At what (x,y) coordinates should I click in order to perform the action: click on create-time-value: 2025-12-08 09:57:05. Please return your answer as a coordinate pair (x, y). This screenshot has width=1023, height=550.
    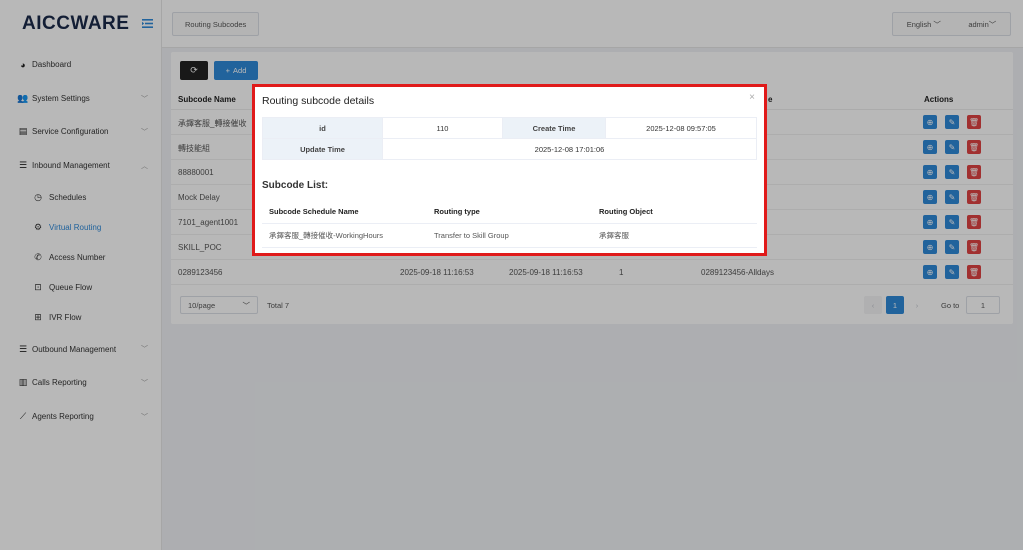
    Looking at the image, I should click on (681, 128).